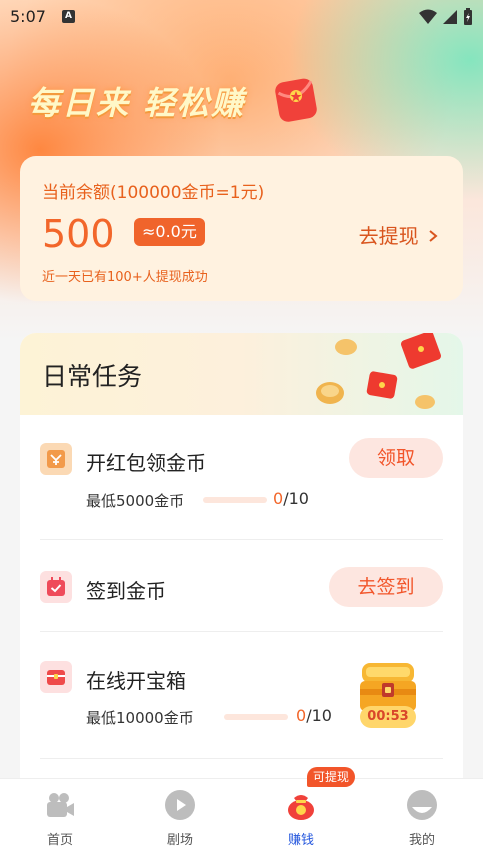  Describe the element at coordinates (56, 677) in the screenshot. I see `treasure-box-icon` at that location.